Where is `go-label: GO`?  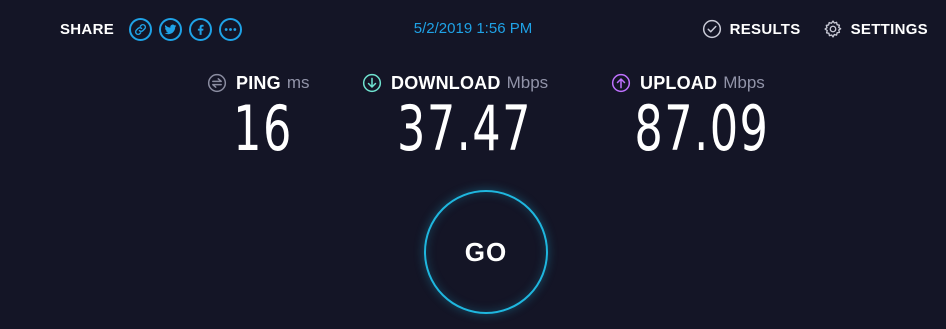
go-label: GO is located at coordinates (486, 251).